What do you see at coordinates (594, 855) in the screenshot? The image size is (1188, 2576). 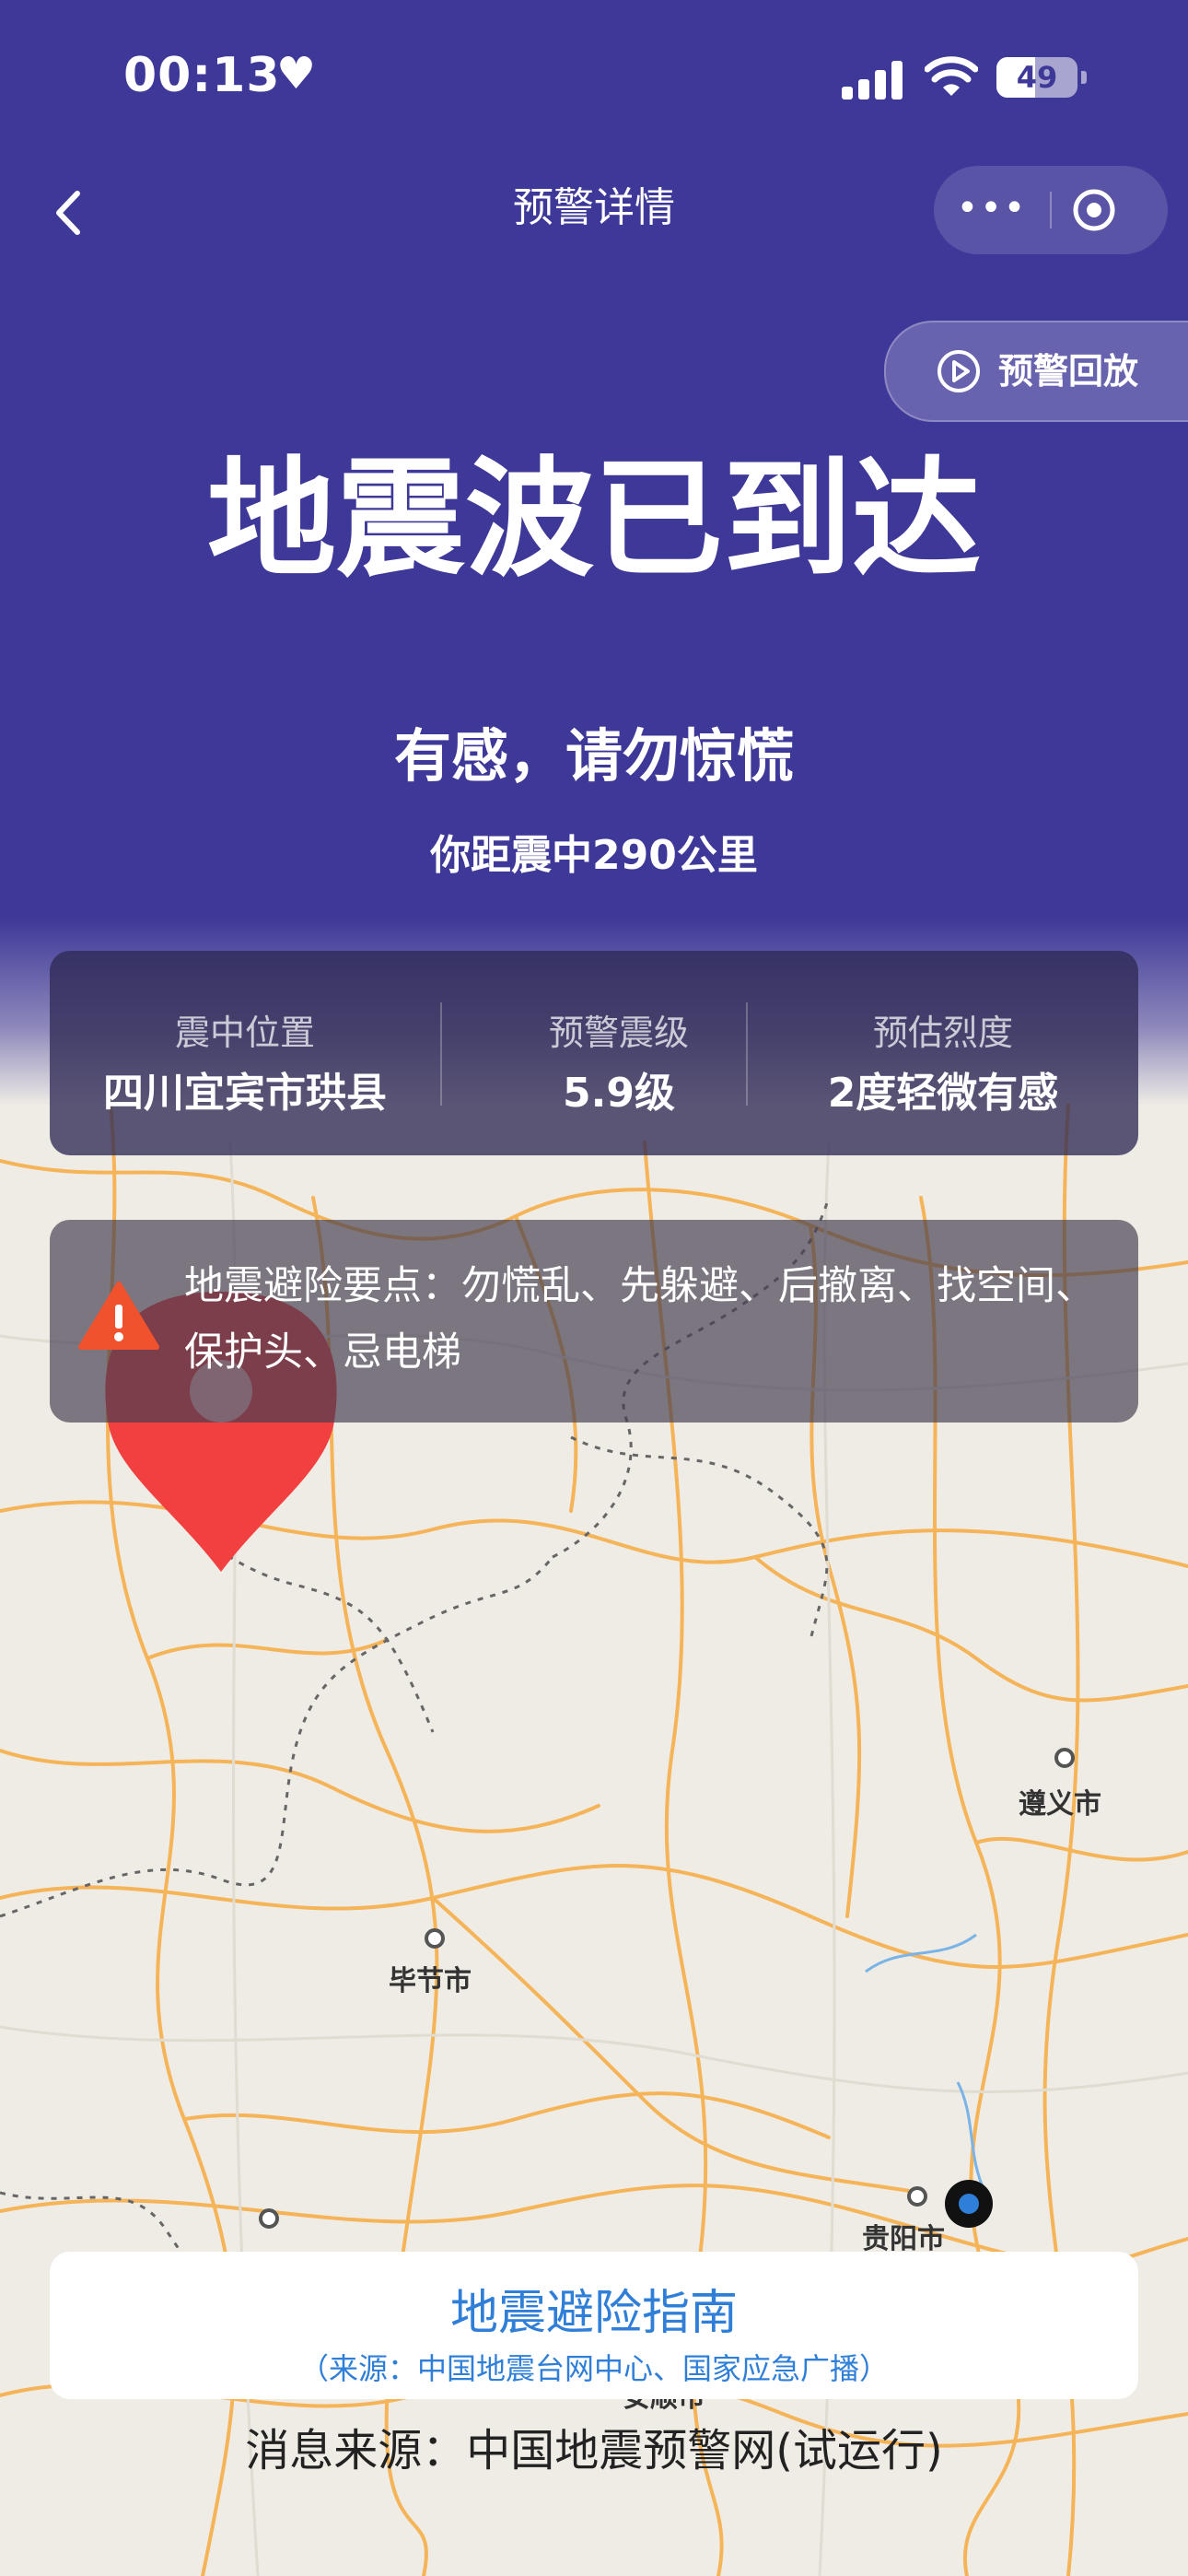 I see `distance-text: 你距震中290公里` at bounding box center [594, 855].